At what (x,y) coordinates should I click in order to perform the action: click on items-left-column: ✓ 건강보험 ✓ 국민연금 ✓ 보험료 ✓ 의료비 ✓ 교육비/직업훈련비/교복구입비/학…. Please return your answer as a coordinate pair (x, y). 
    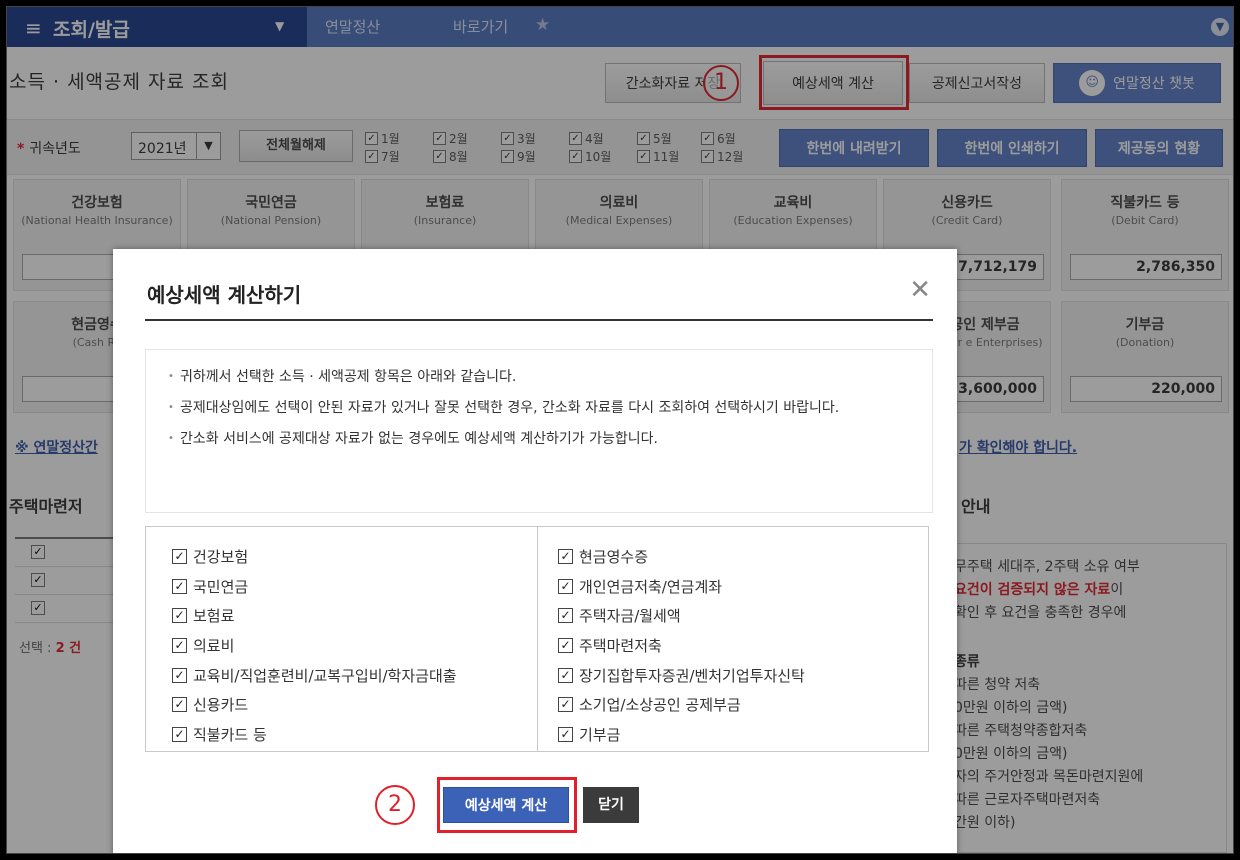
    Looking at the image, I should click on (342, 639).